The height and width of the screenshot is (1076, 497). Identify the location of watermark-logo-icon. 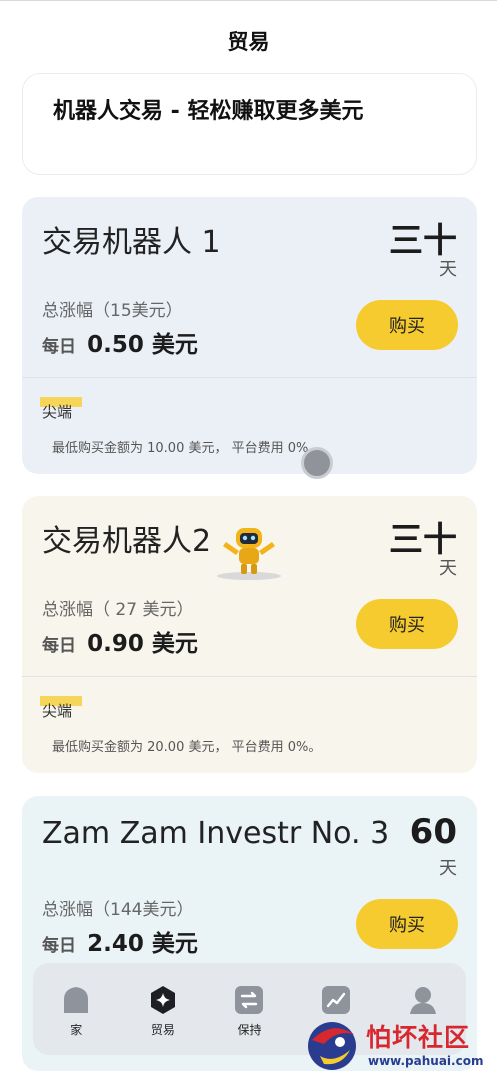
(332, 1046).